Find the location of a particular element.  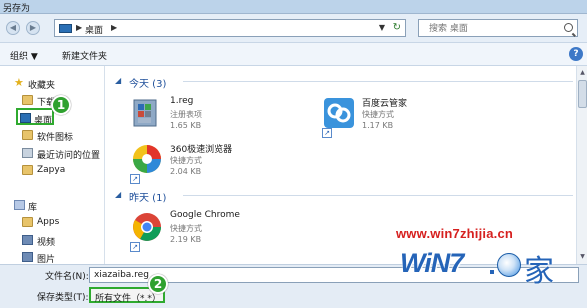

baidu-cloud-icon is located at coordinates (339, 113).